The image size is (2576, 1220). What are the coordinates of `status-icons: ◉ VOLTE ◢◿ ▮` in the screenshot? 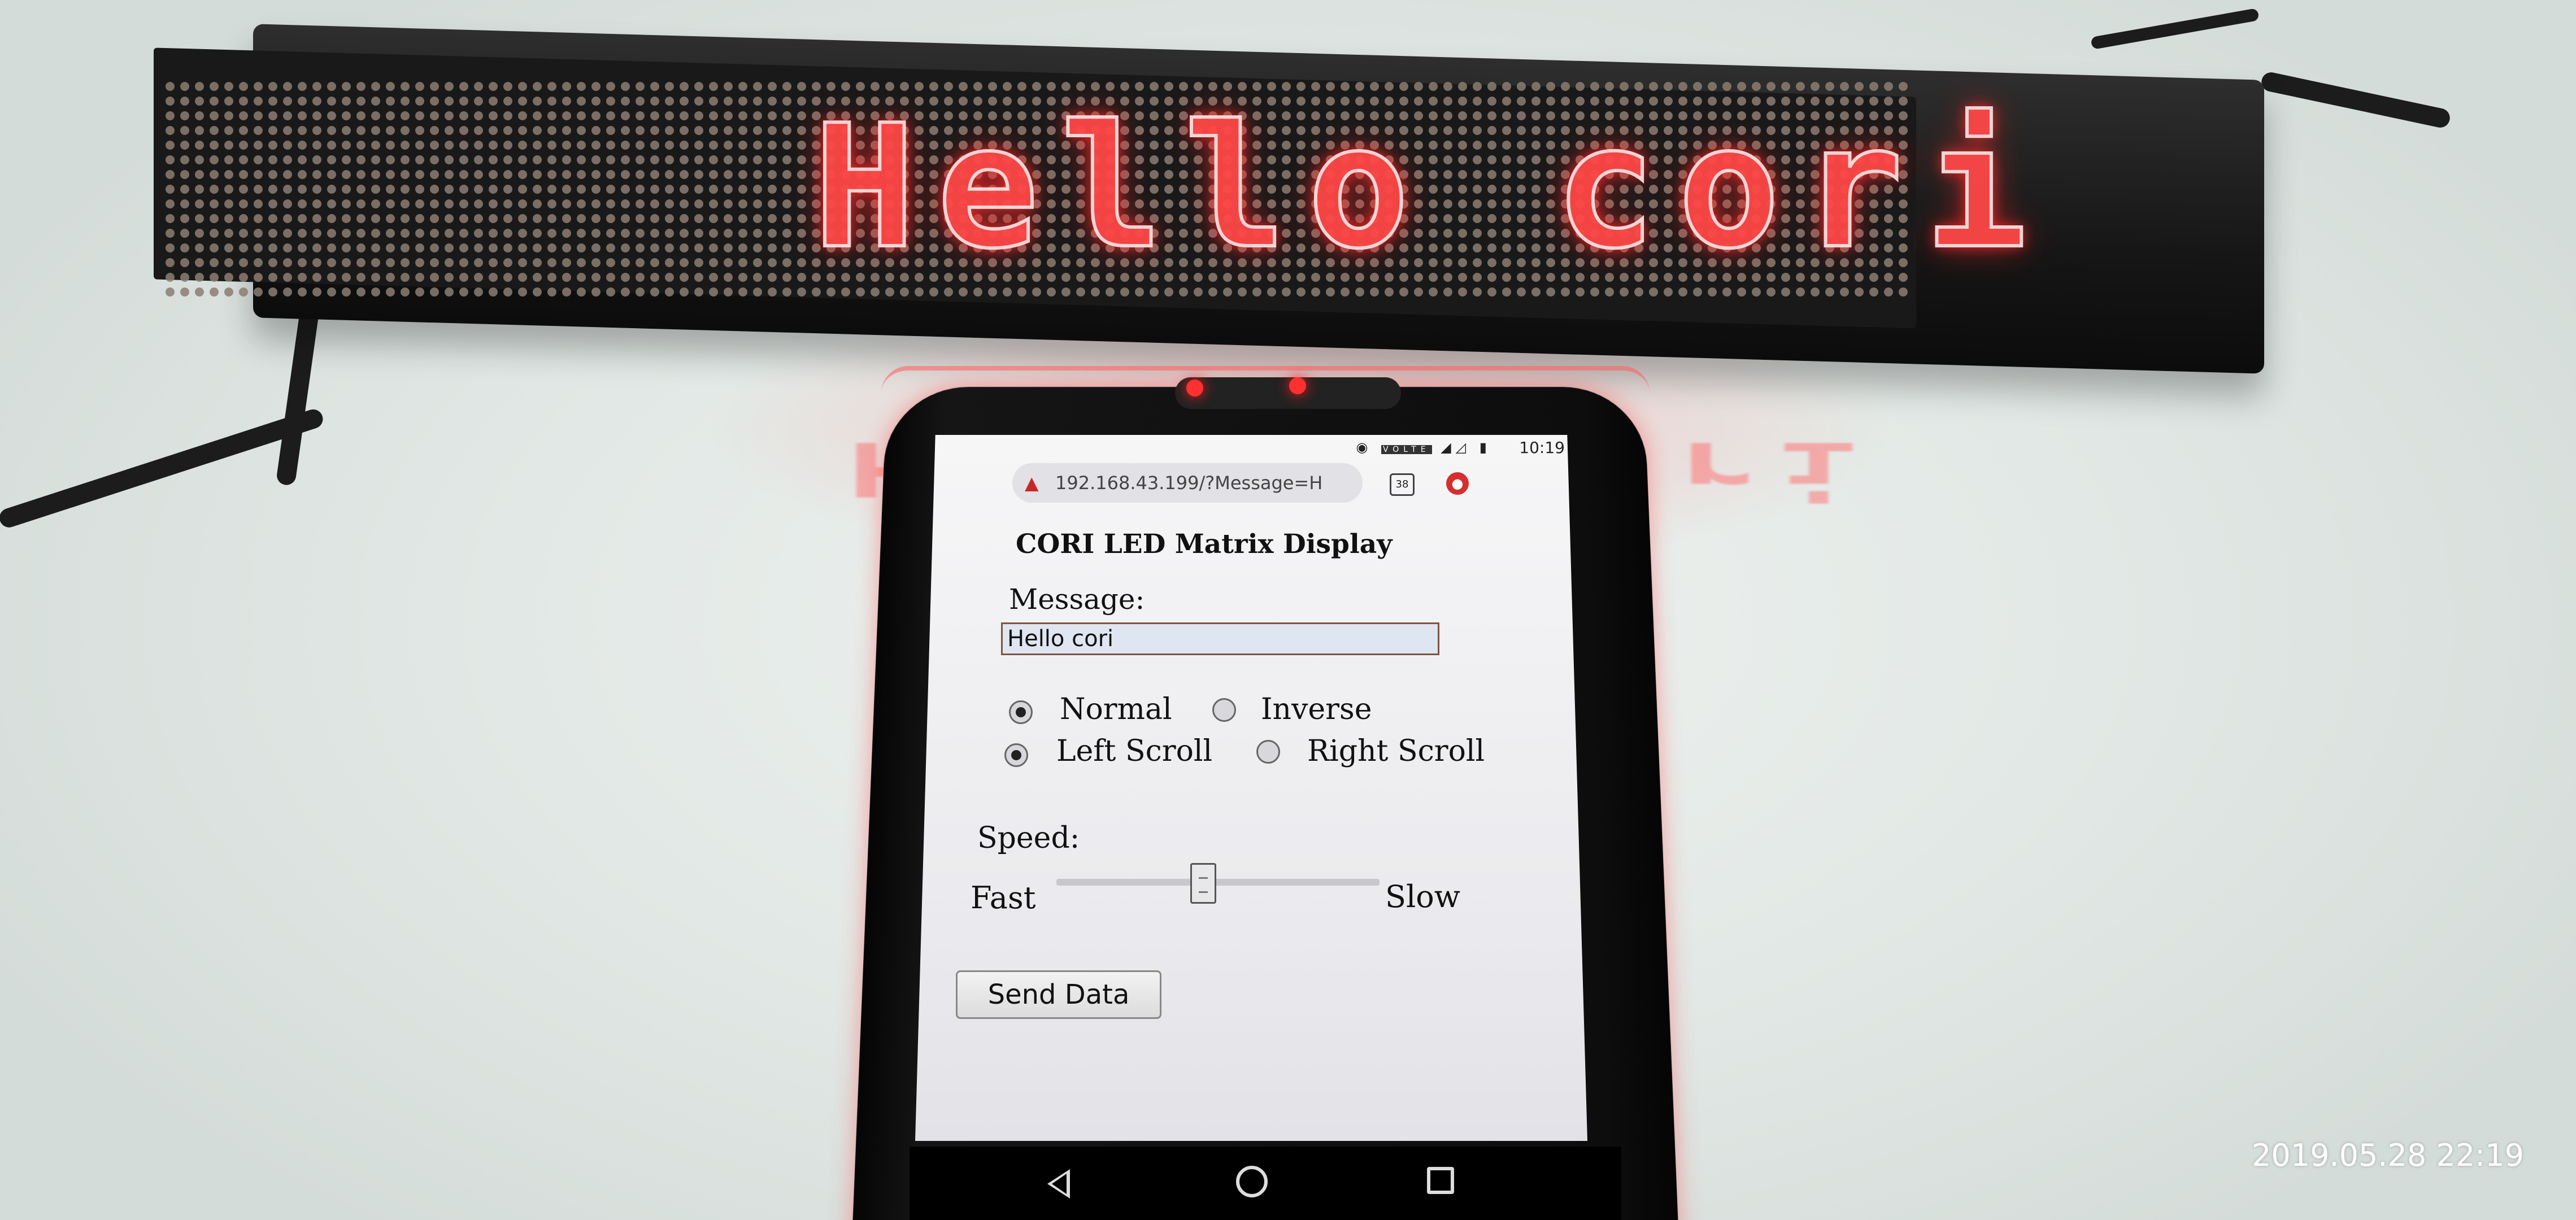 It's located at (1423, 447).